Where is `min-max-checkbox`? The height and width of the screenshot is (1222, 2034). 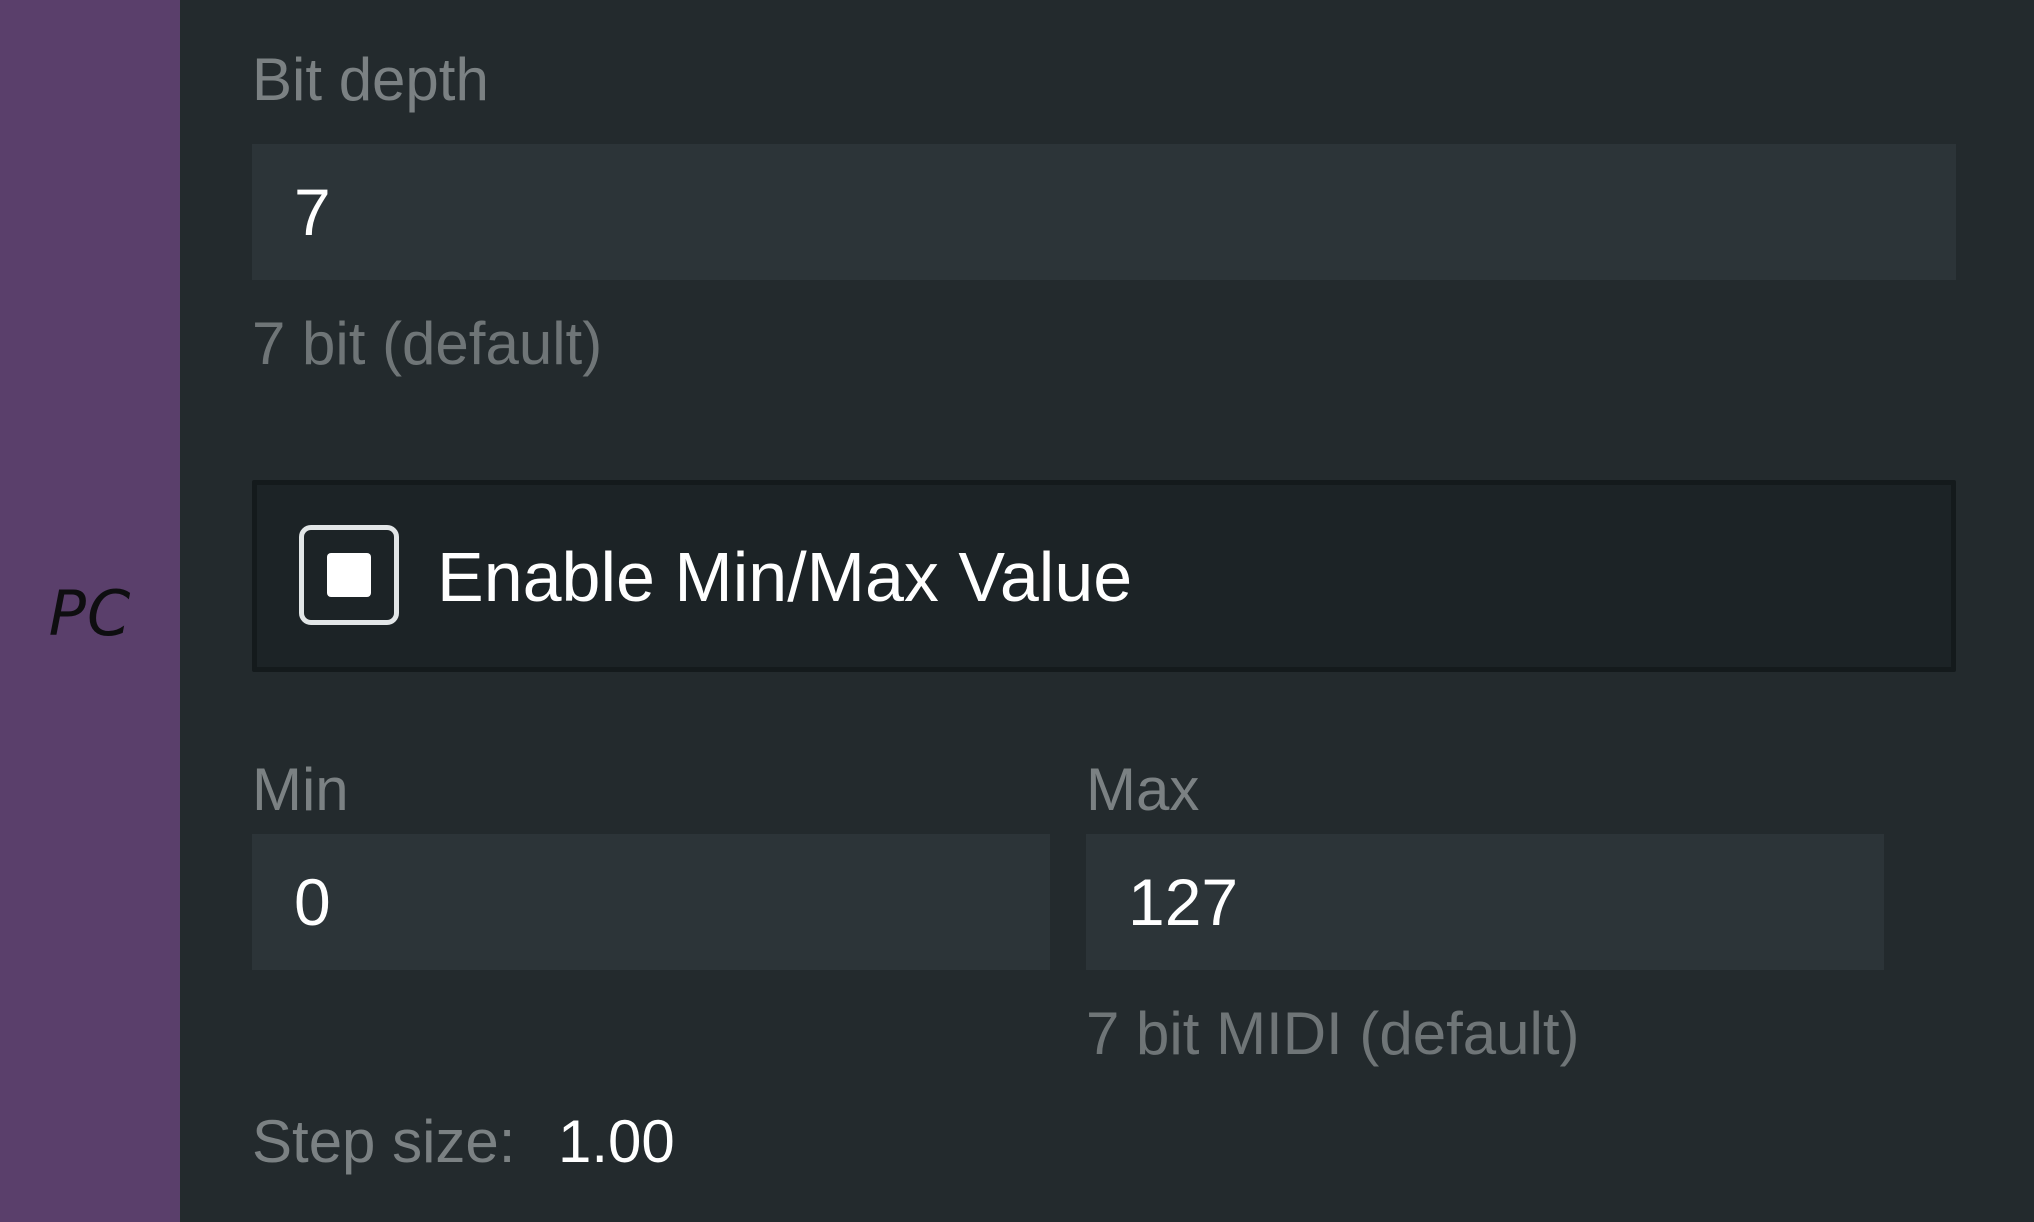 min-max-checkbox is located at coordinates (349, 575).